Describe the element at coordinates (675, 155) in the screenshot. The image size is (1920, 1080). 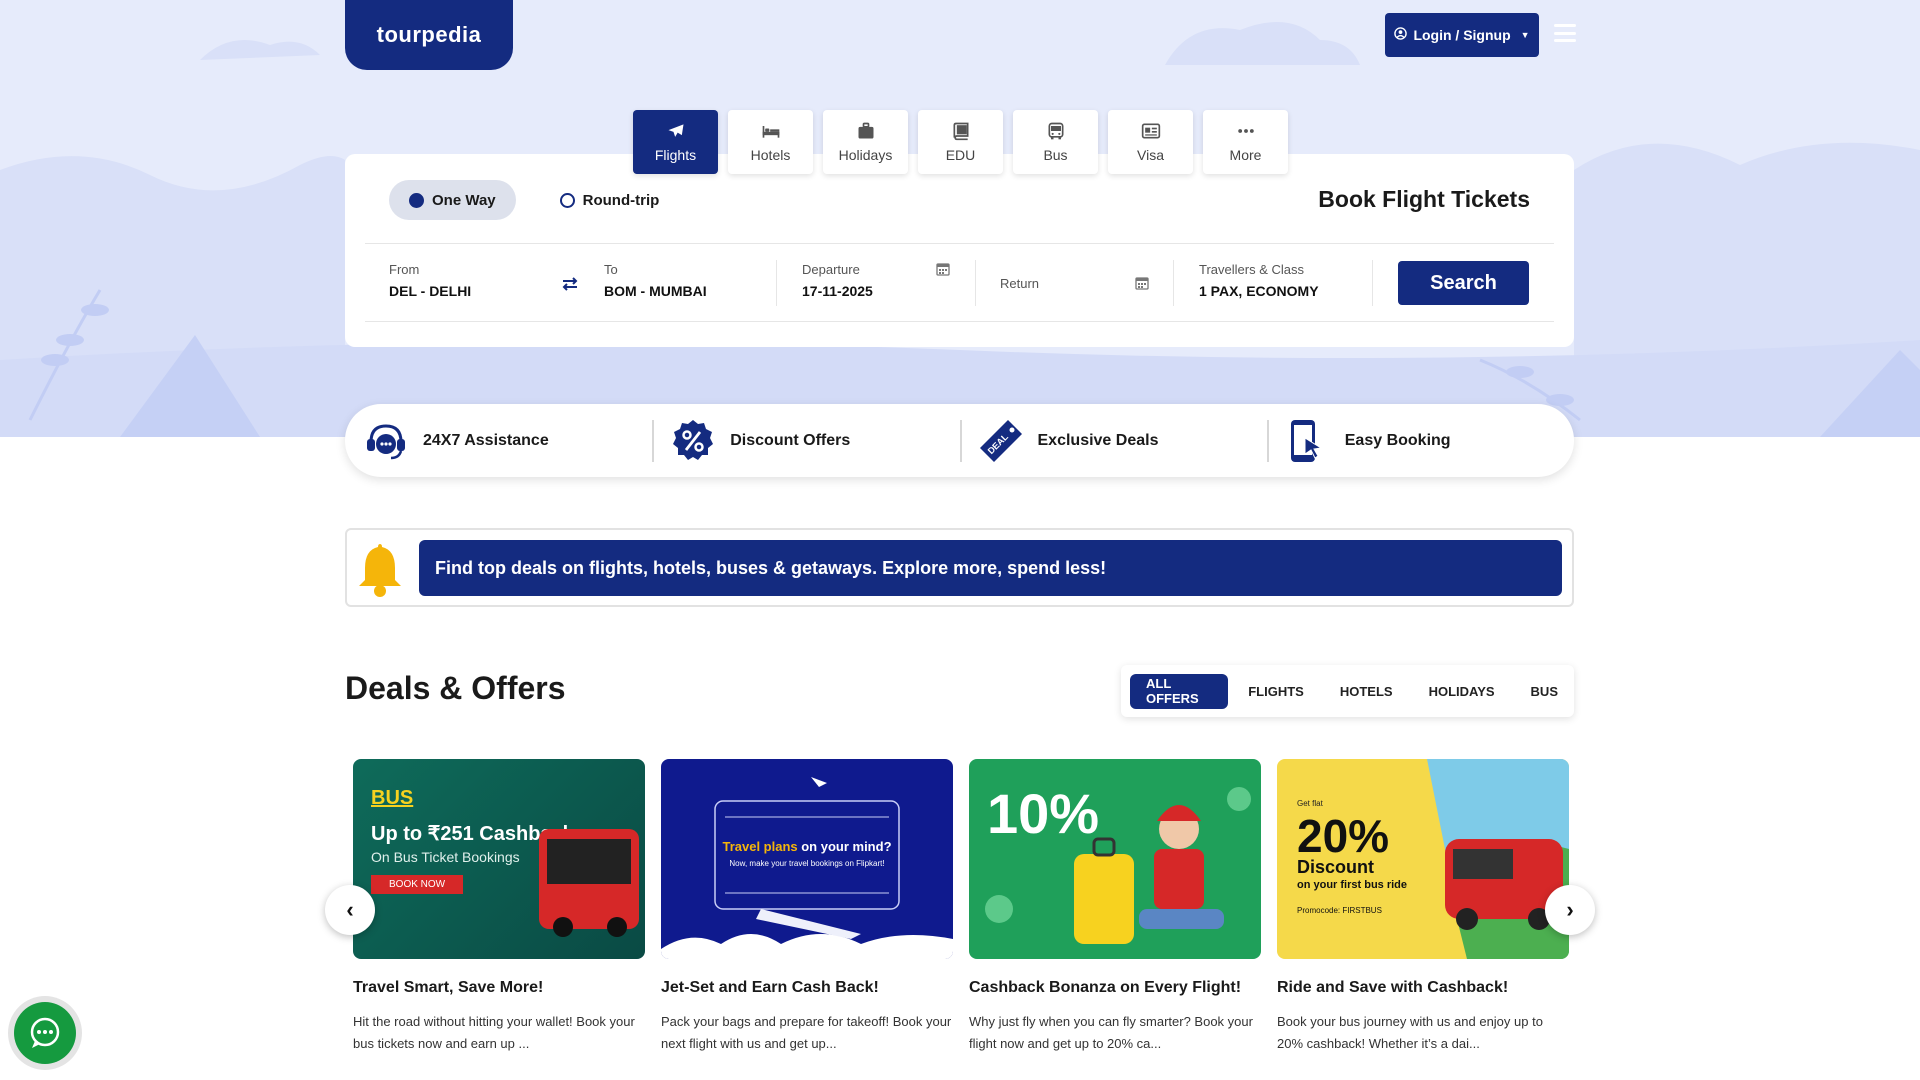
I see `tab-label: Flights` at that location.